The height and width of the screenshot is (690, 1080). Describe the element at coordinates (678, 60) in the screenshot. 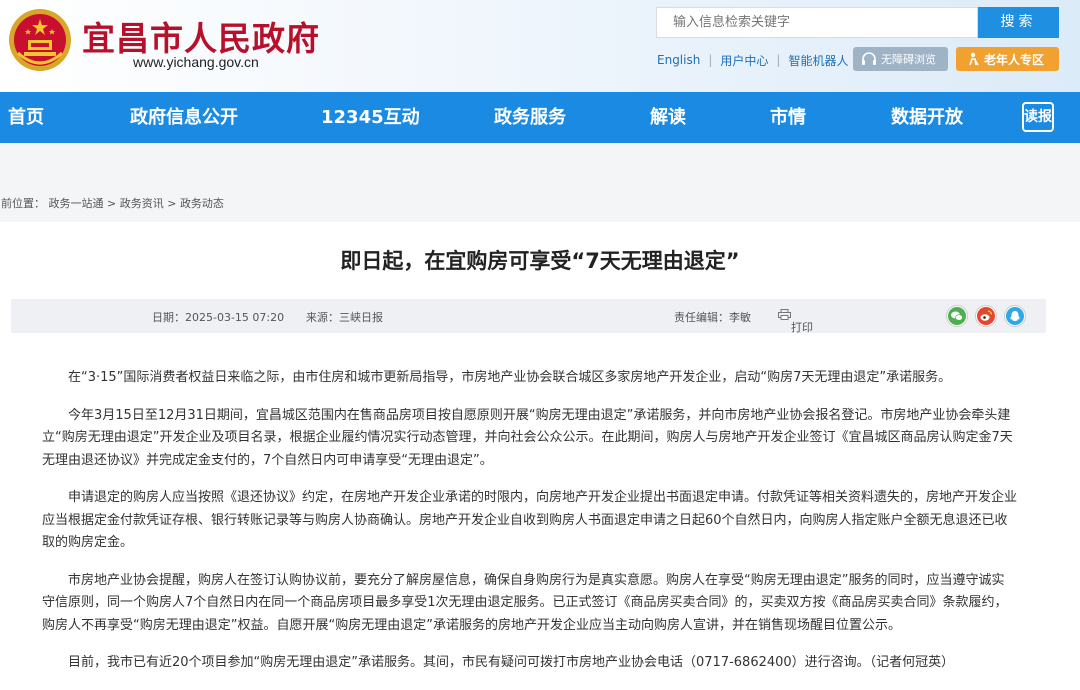

I see `english-link: English` at that location.